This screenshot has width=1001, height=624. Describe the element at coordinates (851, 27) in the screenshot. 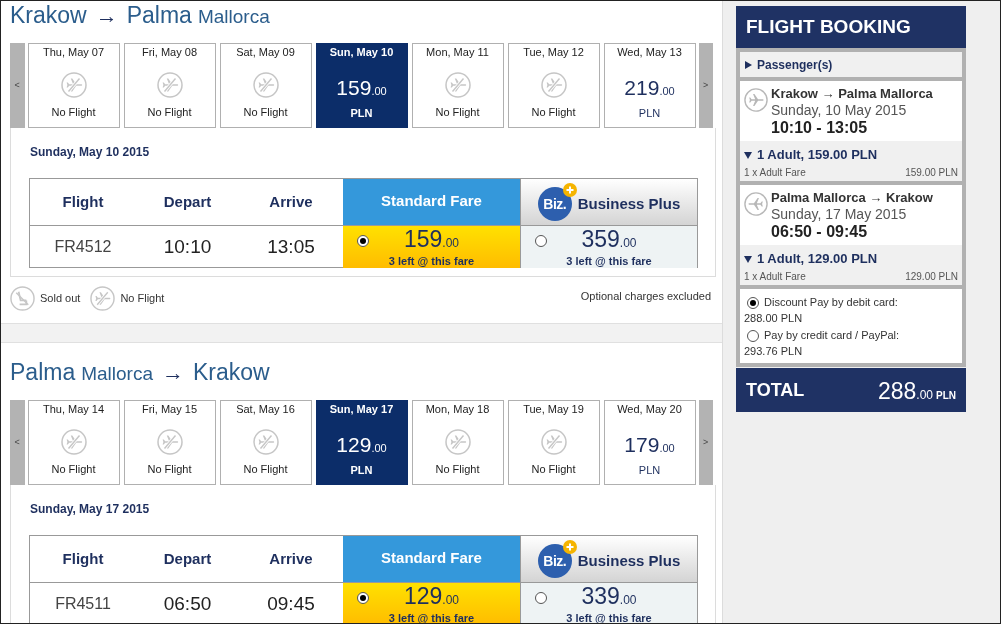

I see `panel-title: FLIGHT BOOKING` at that location.